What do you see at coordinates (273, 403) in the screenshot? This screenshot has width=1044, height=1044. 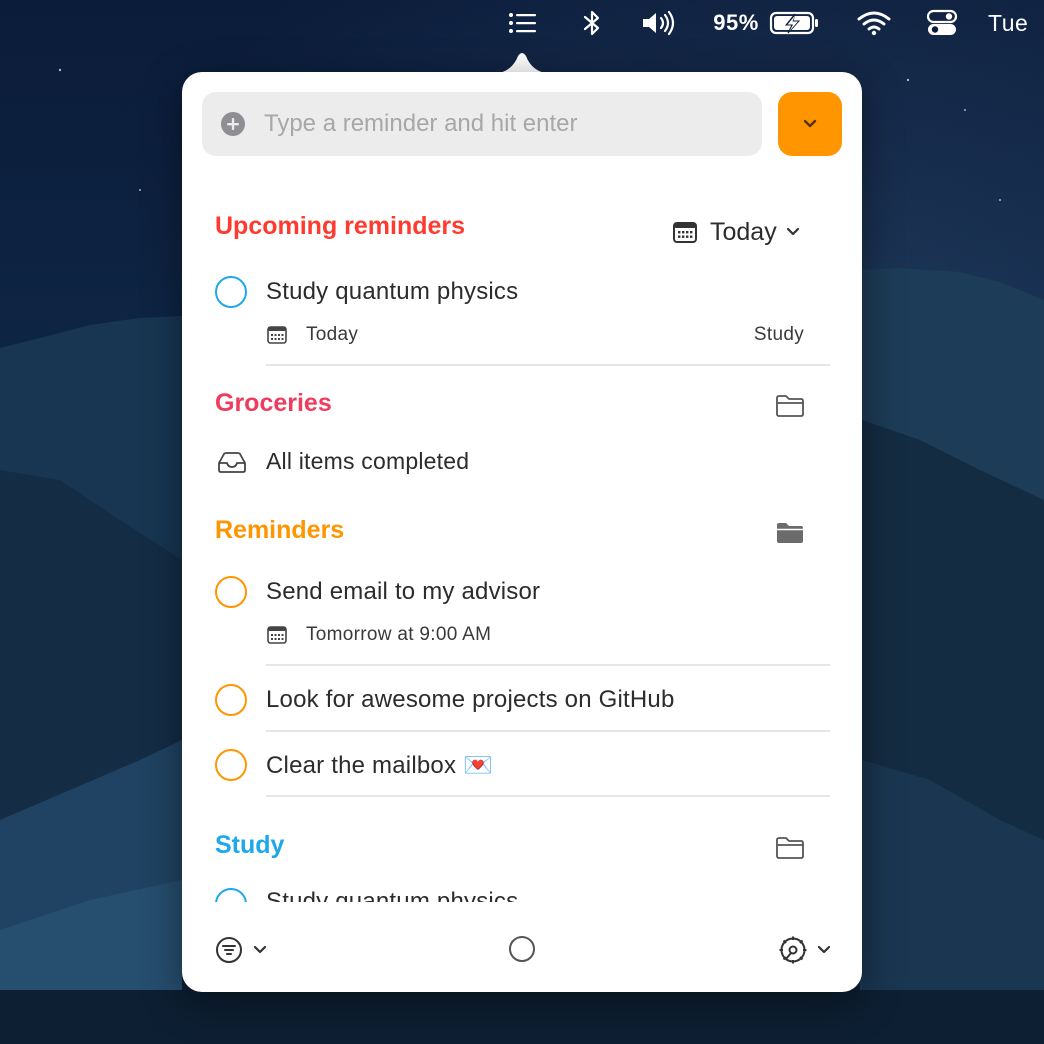 I see `groceries-section-title: Groceries` at bounding box center [273, 403].